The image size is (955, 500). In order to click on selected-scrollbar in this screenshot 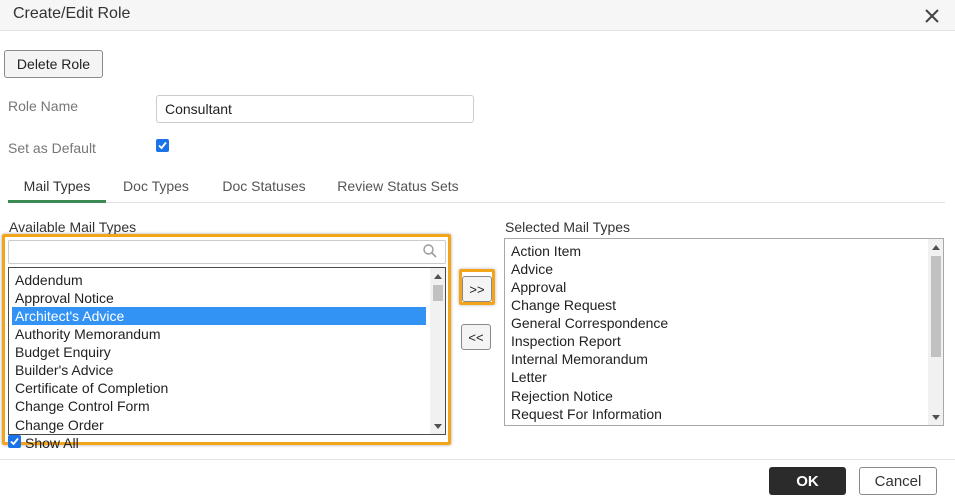, I will do `click(935, 332)`.